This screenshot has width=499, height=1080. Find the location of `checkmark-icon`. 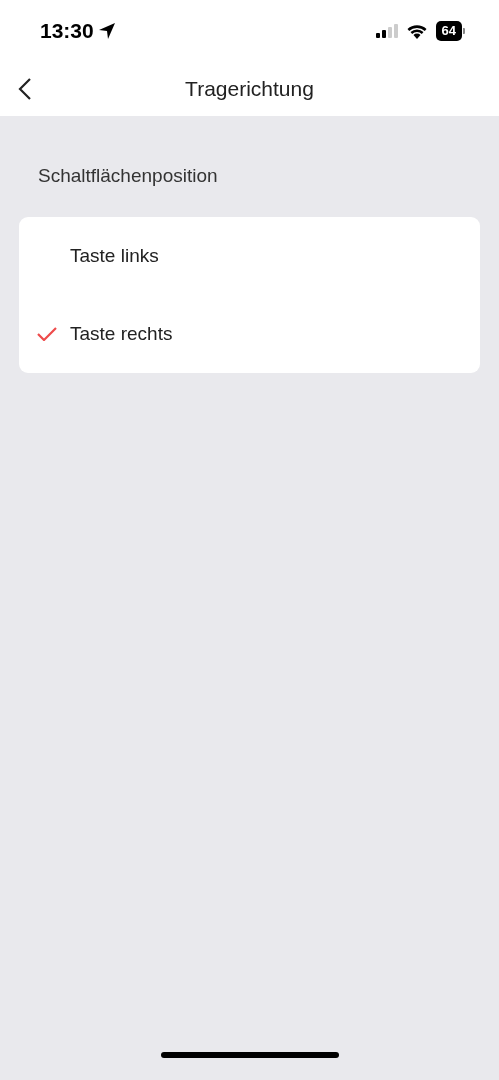

checkmark-icon is located at coordinates (47, 334).